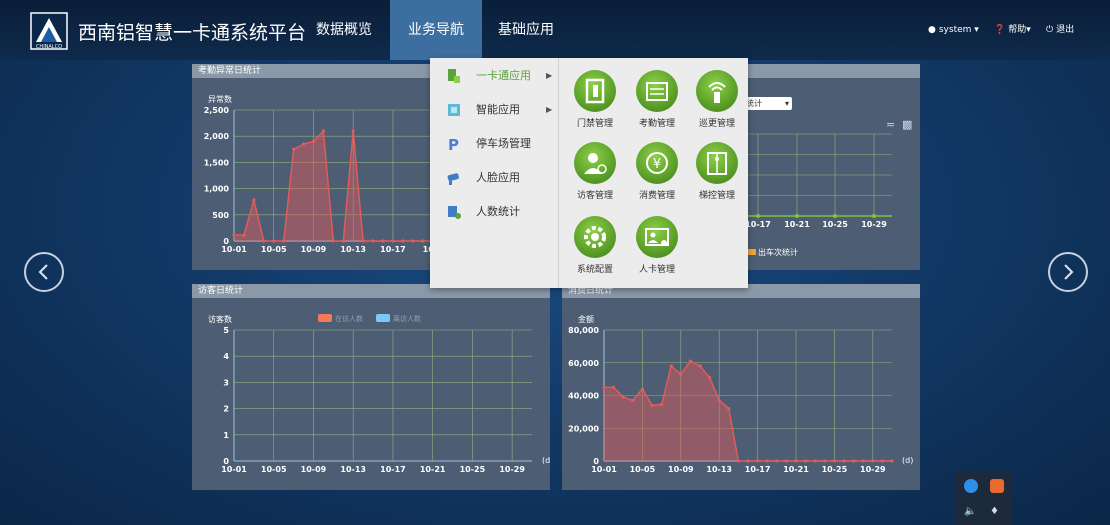 The height and width of the screenshot is (525, 1110). I want to click on tile-consumption: ¥ 消费管理, so click(656, 175).